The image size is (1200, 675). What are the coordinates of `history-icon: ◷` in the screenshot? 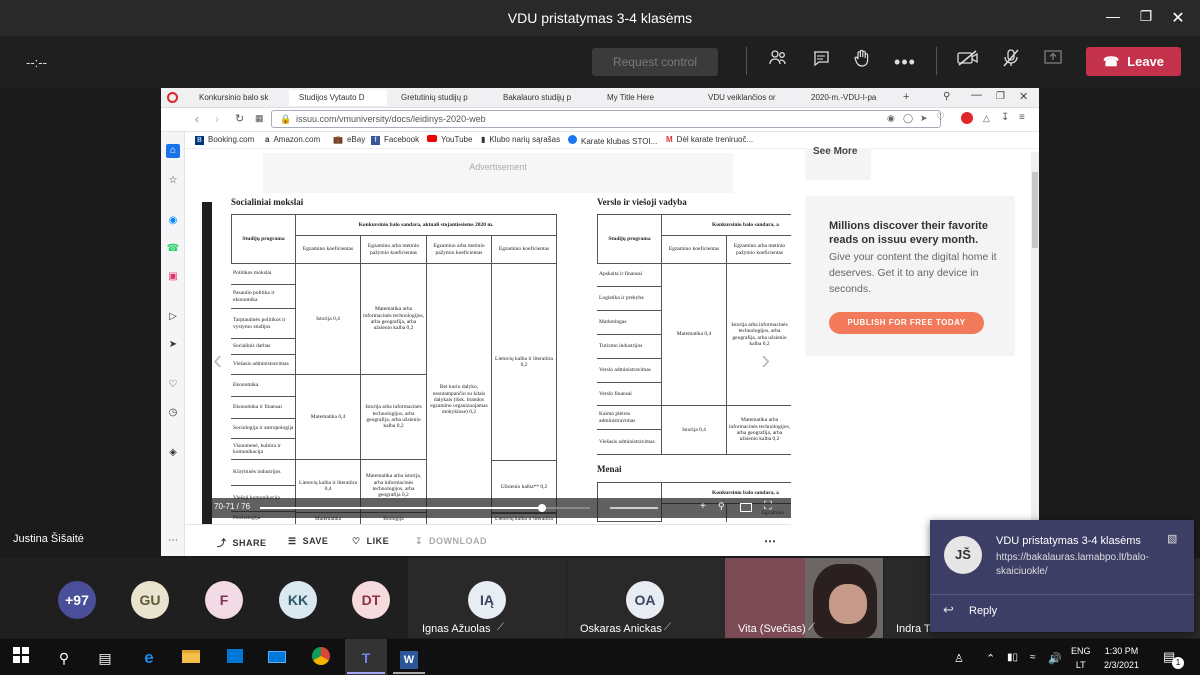 It's located at (173, 413).